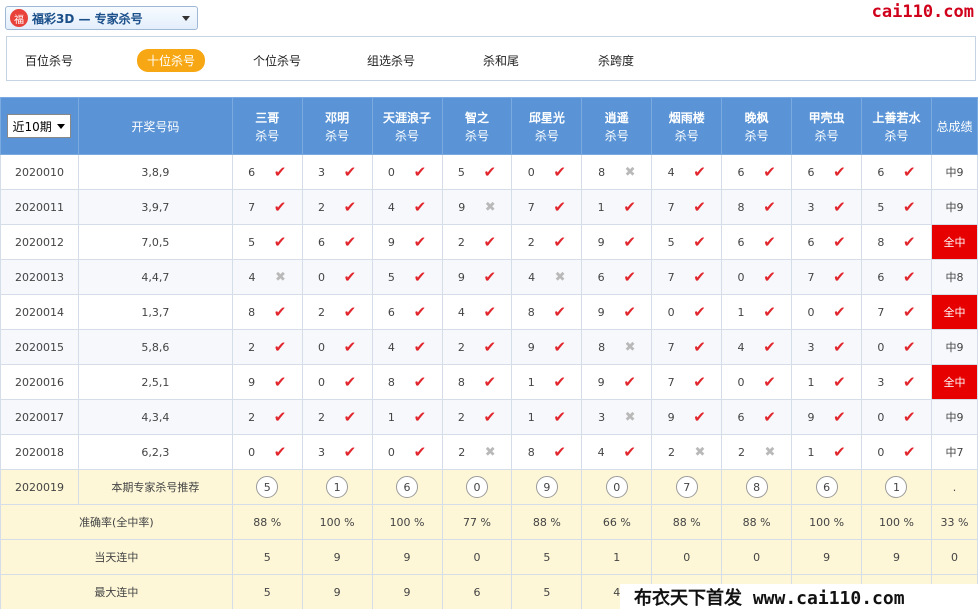 This screenshot has height=609, width=978. Describe the element at coordinates (489, 557) in the screenshot. I see `stats-row: 当天连中 5 9 9 0 5 1 0 0 9 9 0` at that location.